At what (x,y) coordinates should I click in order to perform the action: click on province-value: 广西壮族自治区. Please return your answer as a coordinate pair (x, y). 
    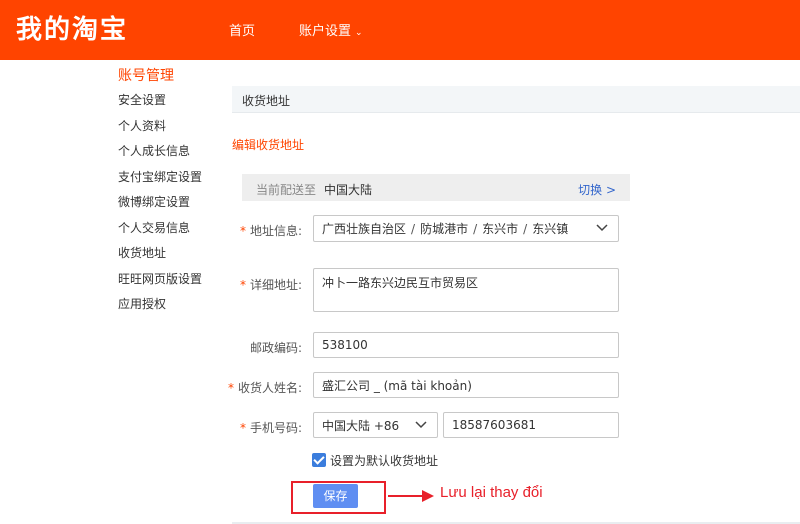
    Looking at the image, I should click on (364, 229).